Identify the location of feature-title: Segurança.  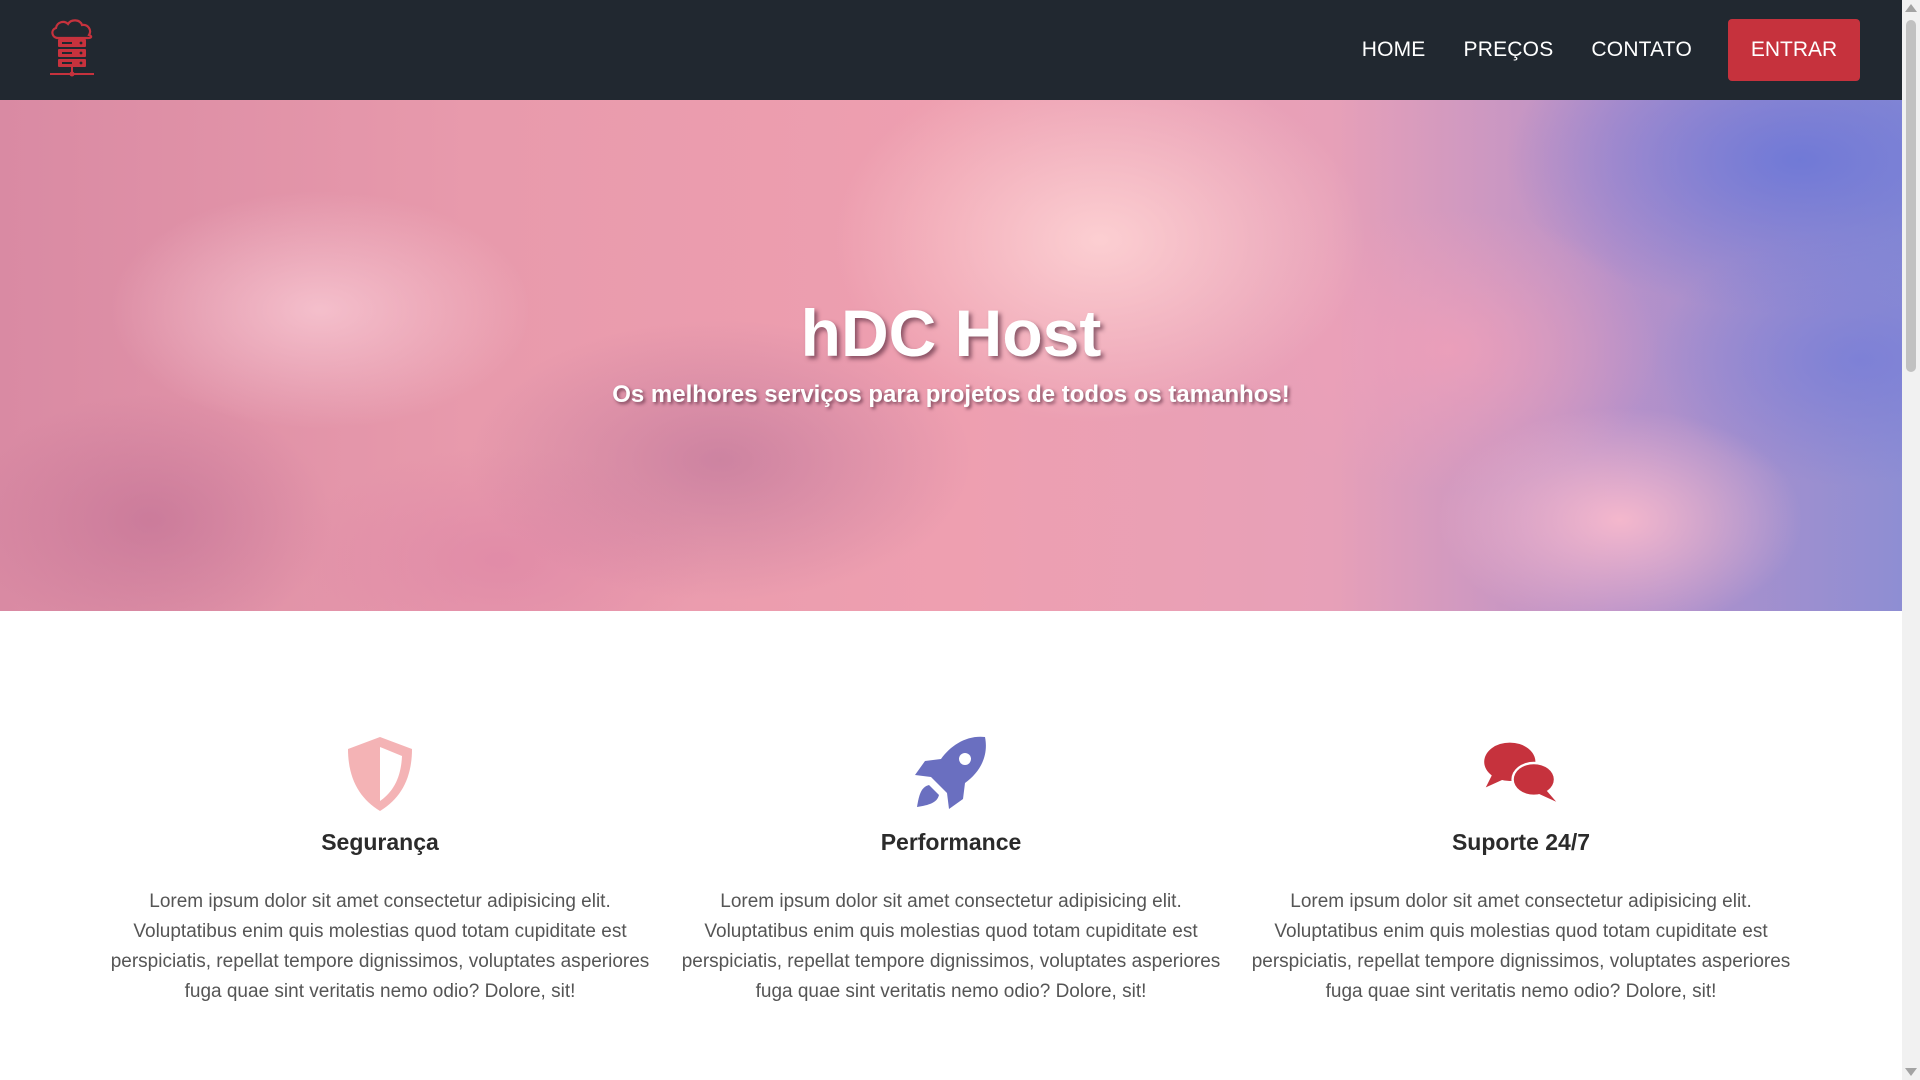
(380, 842).